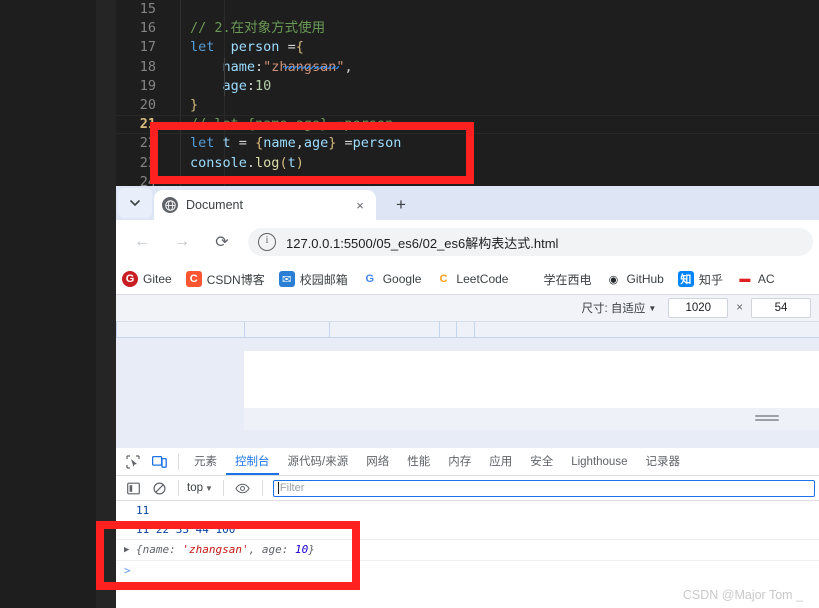 The width and height of the screenshot is (819, 608). Describe the element at coordinates (531, 419) in the screenshot. I see `viewport-resize-strip` at that location.